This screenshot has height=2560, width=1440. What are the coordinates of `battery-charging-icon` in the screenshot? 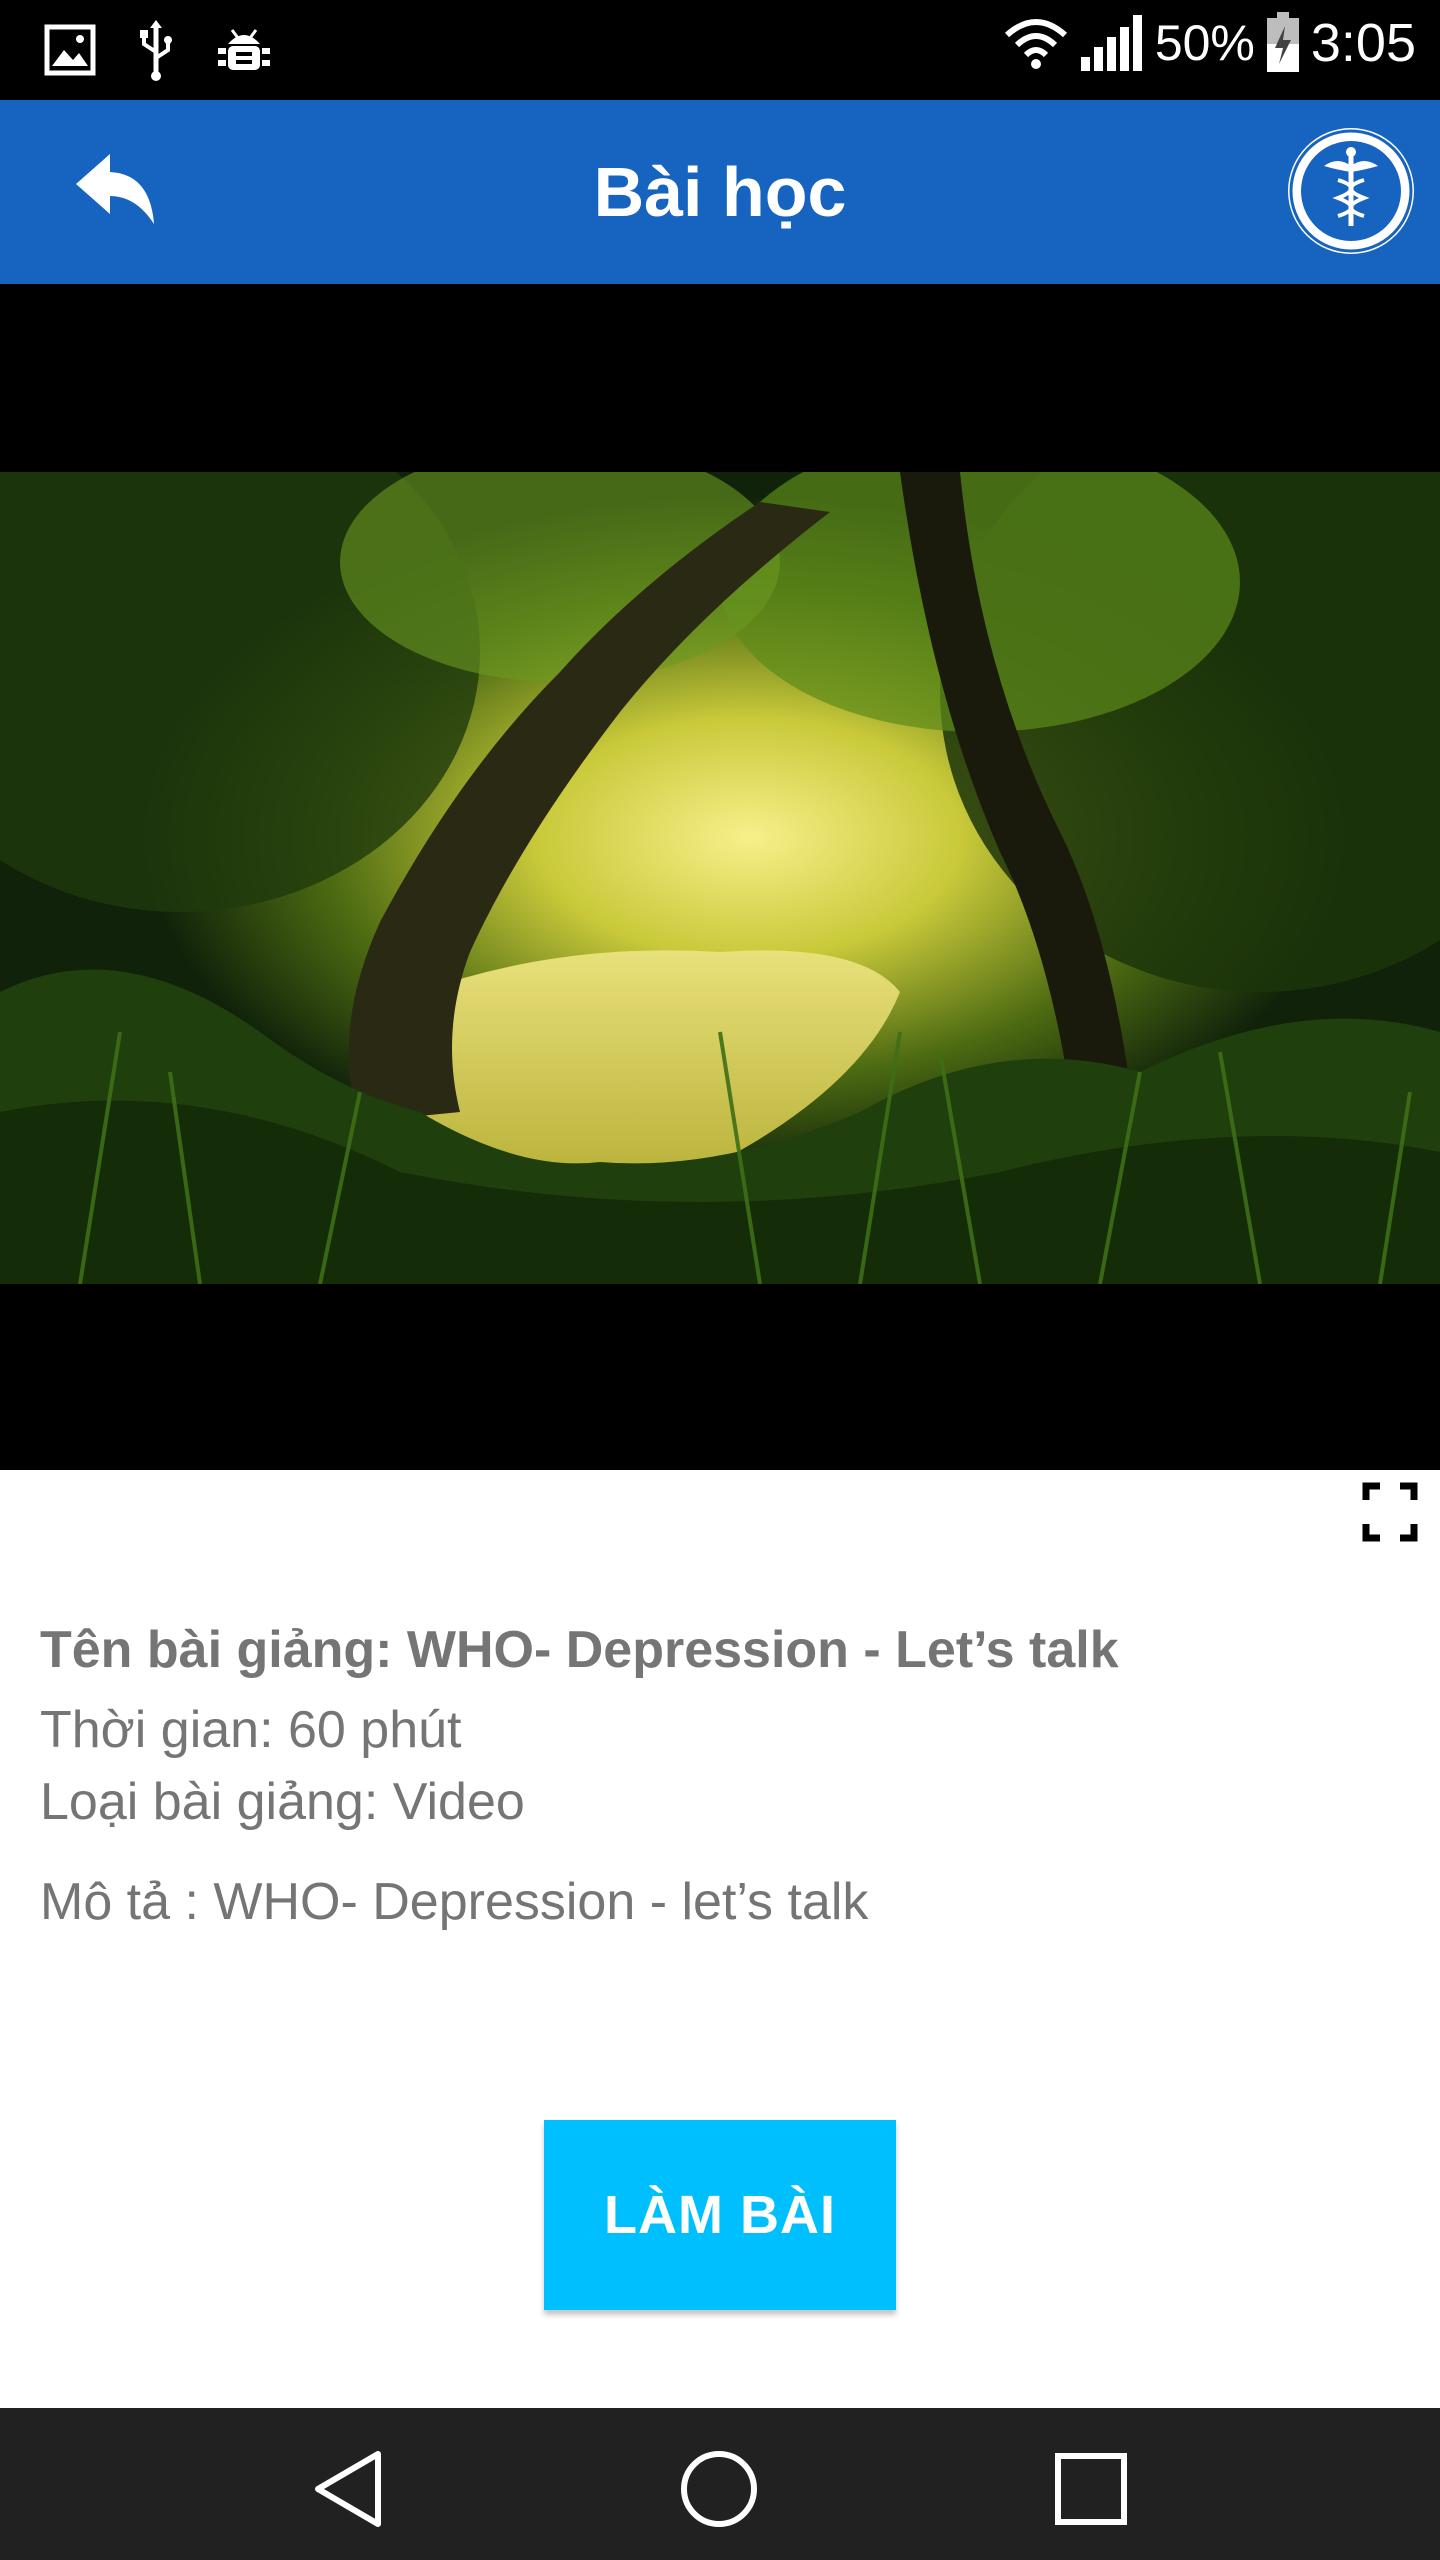 It's located at (1282, 42).